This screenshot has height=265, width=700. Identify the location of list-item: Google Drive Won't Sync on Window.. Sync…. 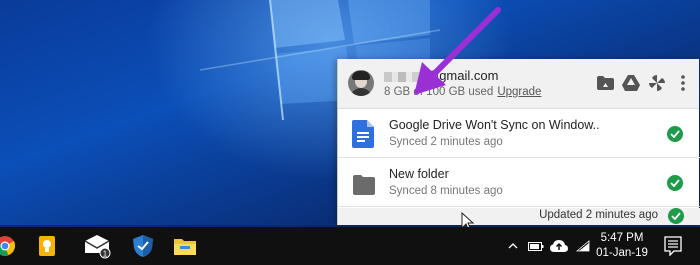
(519, 134).